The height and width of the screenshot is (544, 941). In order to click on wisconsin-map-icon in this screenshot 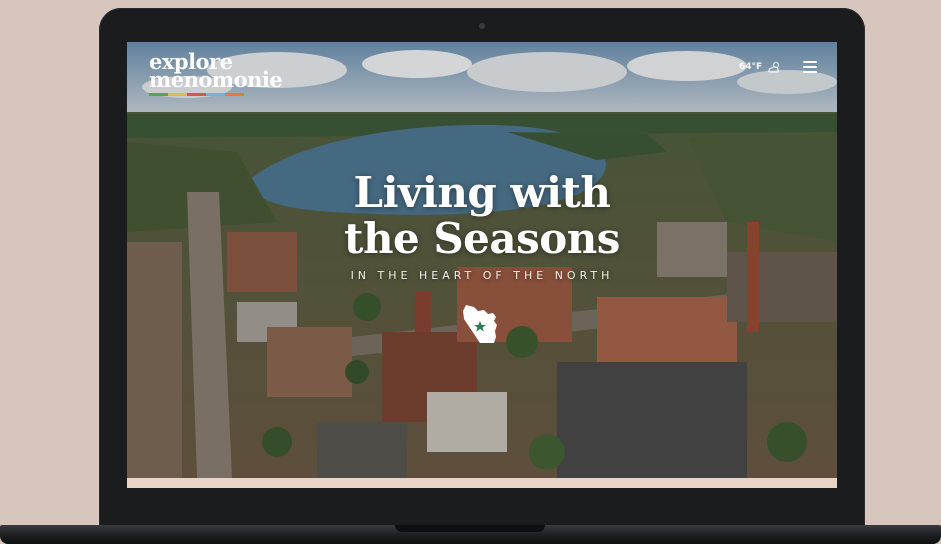, I will do `click(480, 324)`.